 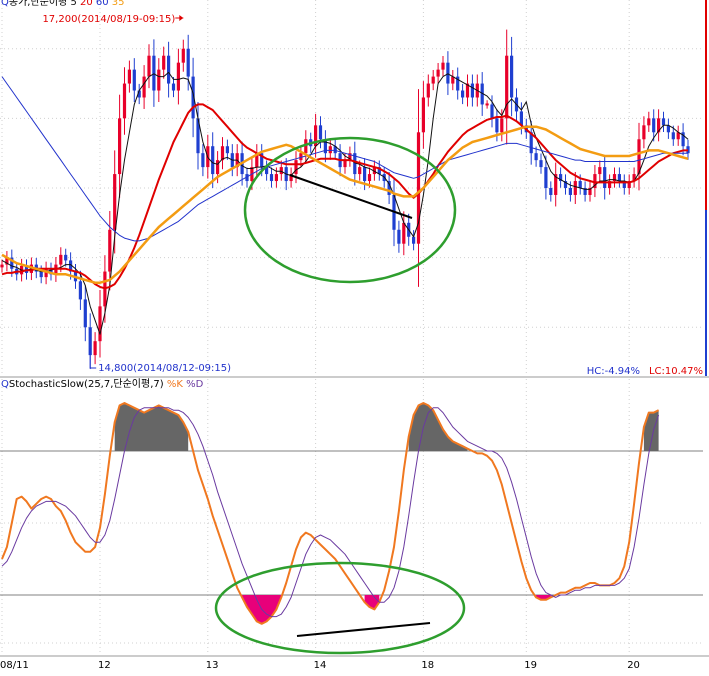 What do you see at coordinates (164, 368) in the screenshot?
I see `low-price-label: 14,800(2014/08/12-09:15)` at bounding box center [164, 368].